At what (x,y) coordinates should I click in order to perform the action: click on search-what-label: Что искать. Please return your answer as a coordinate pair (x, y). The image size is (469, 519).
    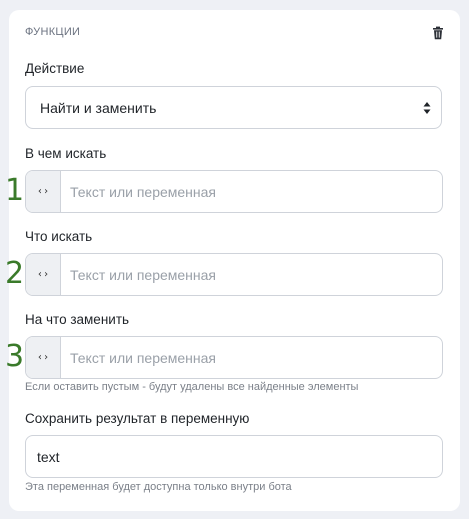
    Looking at the image, I should click on (59, 236).